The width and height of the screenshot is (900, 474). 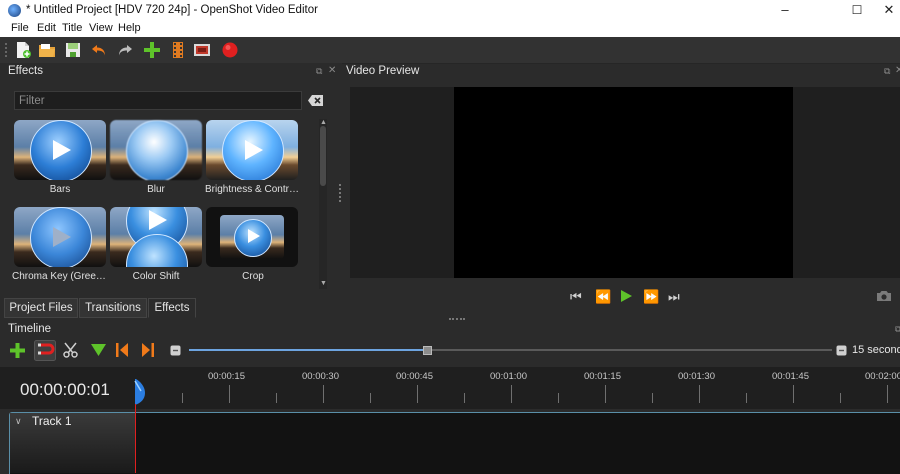 I want to click on effect-label-crop: Crop, so click(x=253, y=276).